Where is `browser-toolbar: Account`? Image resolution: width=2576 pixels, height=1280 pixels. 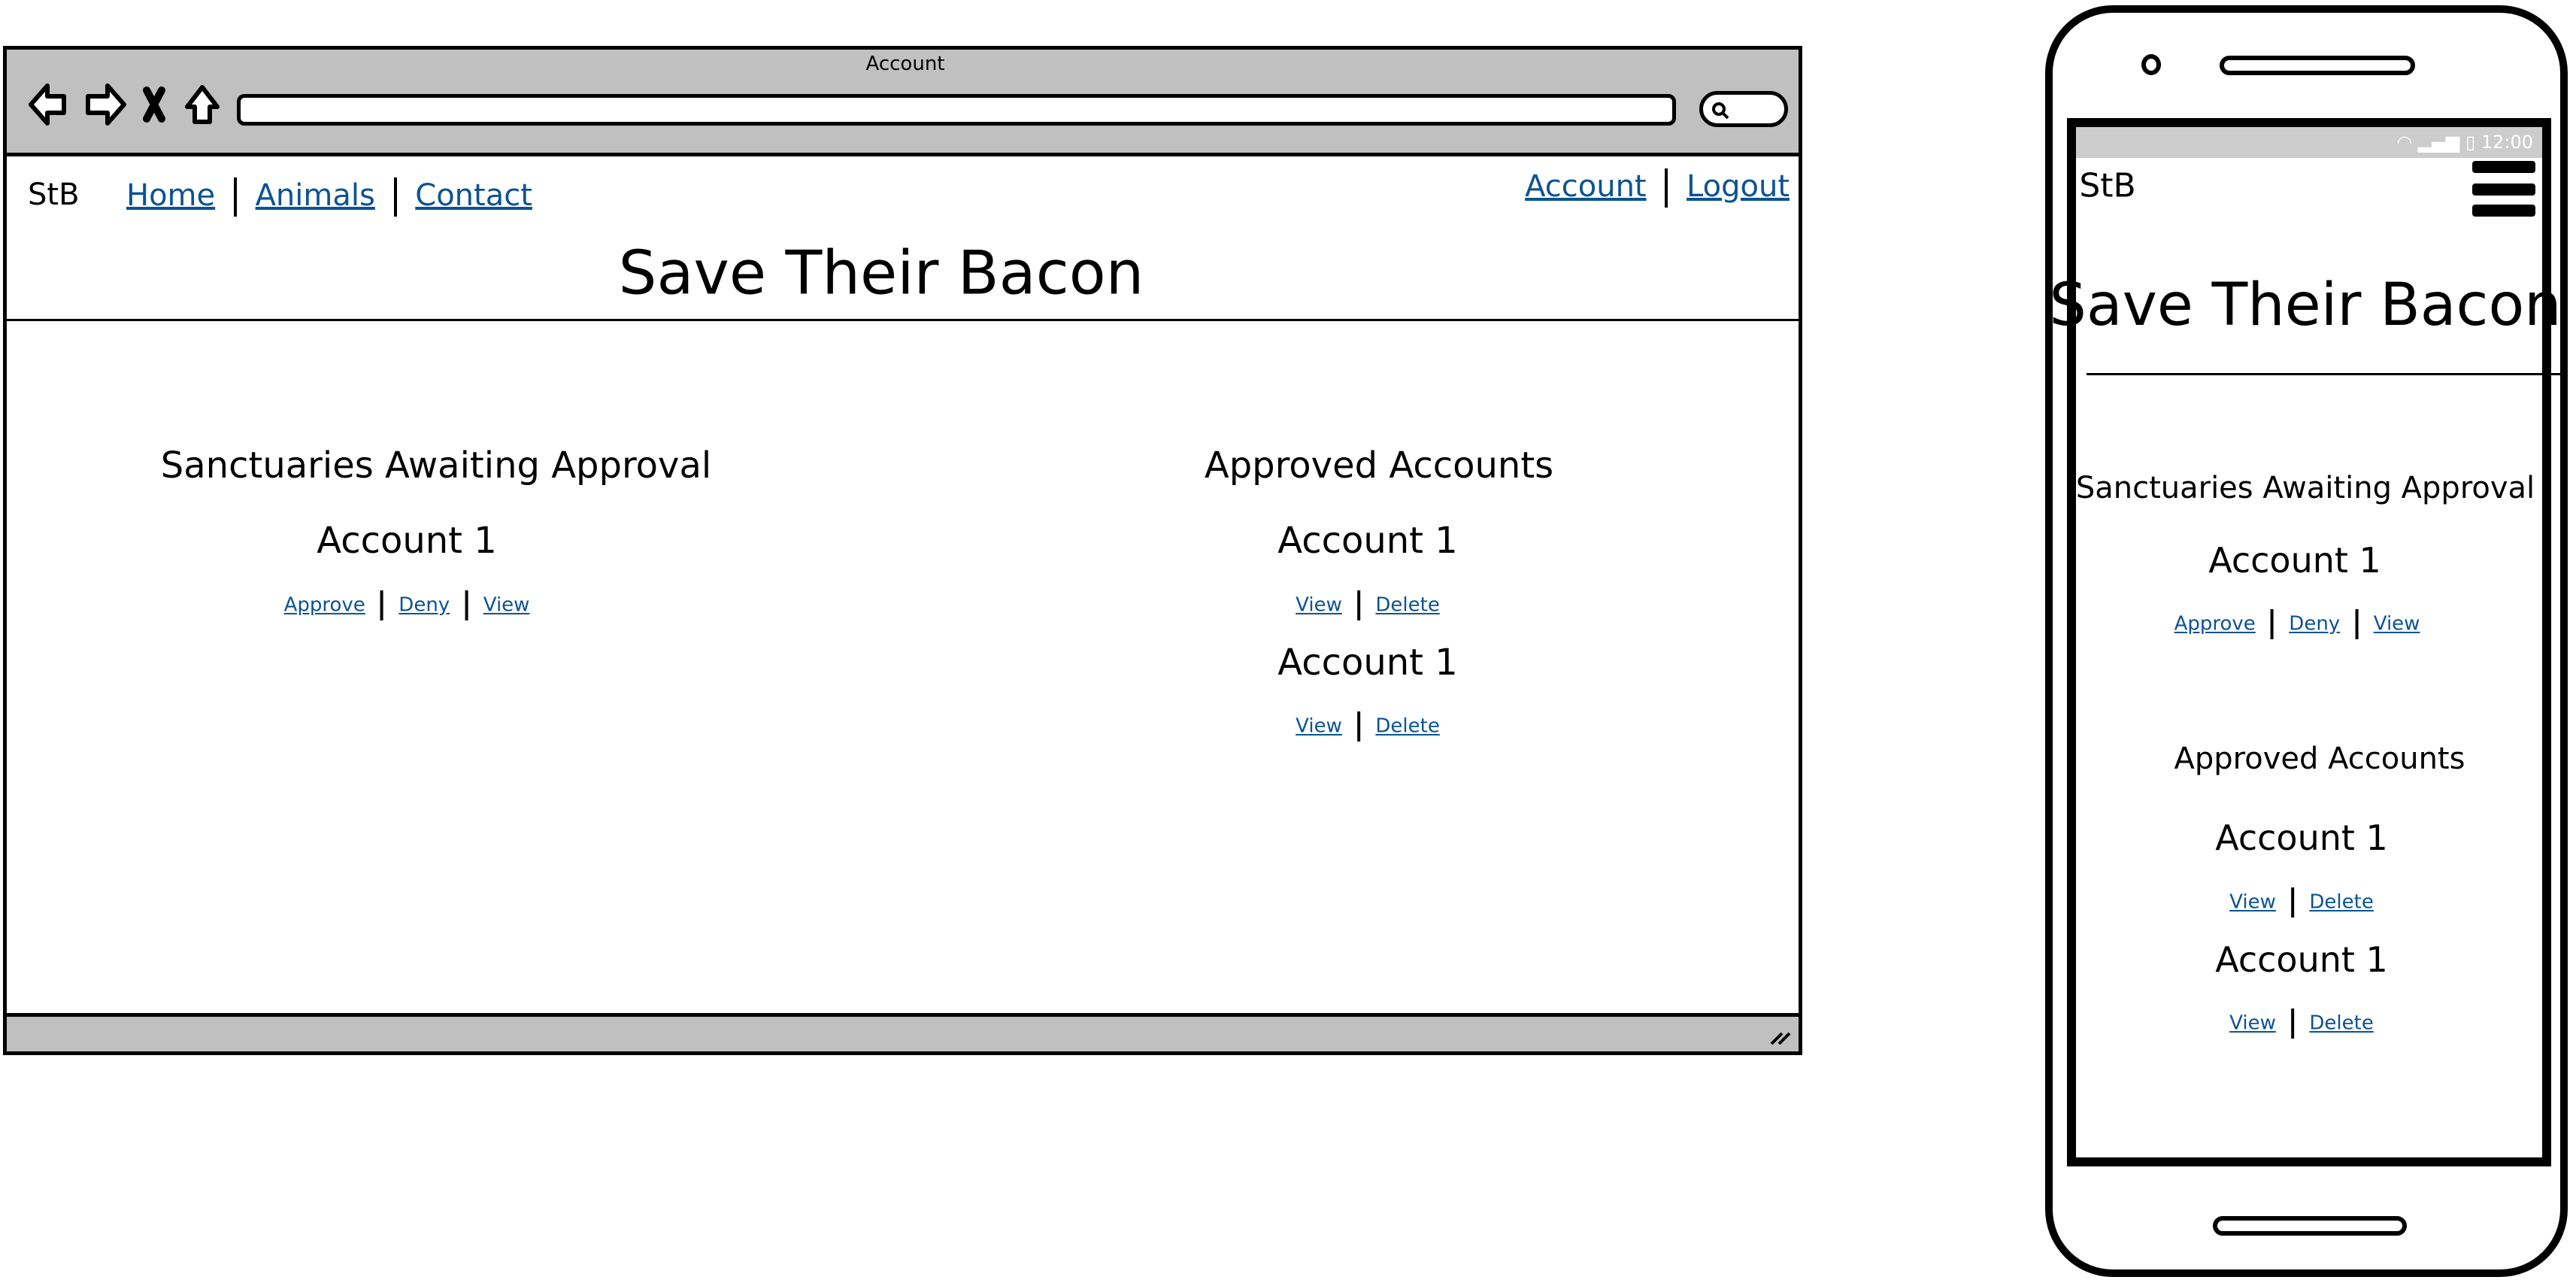 browser-toolbar: Account is located at coordinates (903, 103).